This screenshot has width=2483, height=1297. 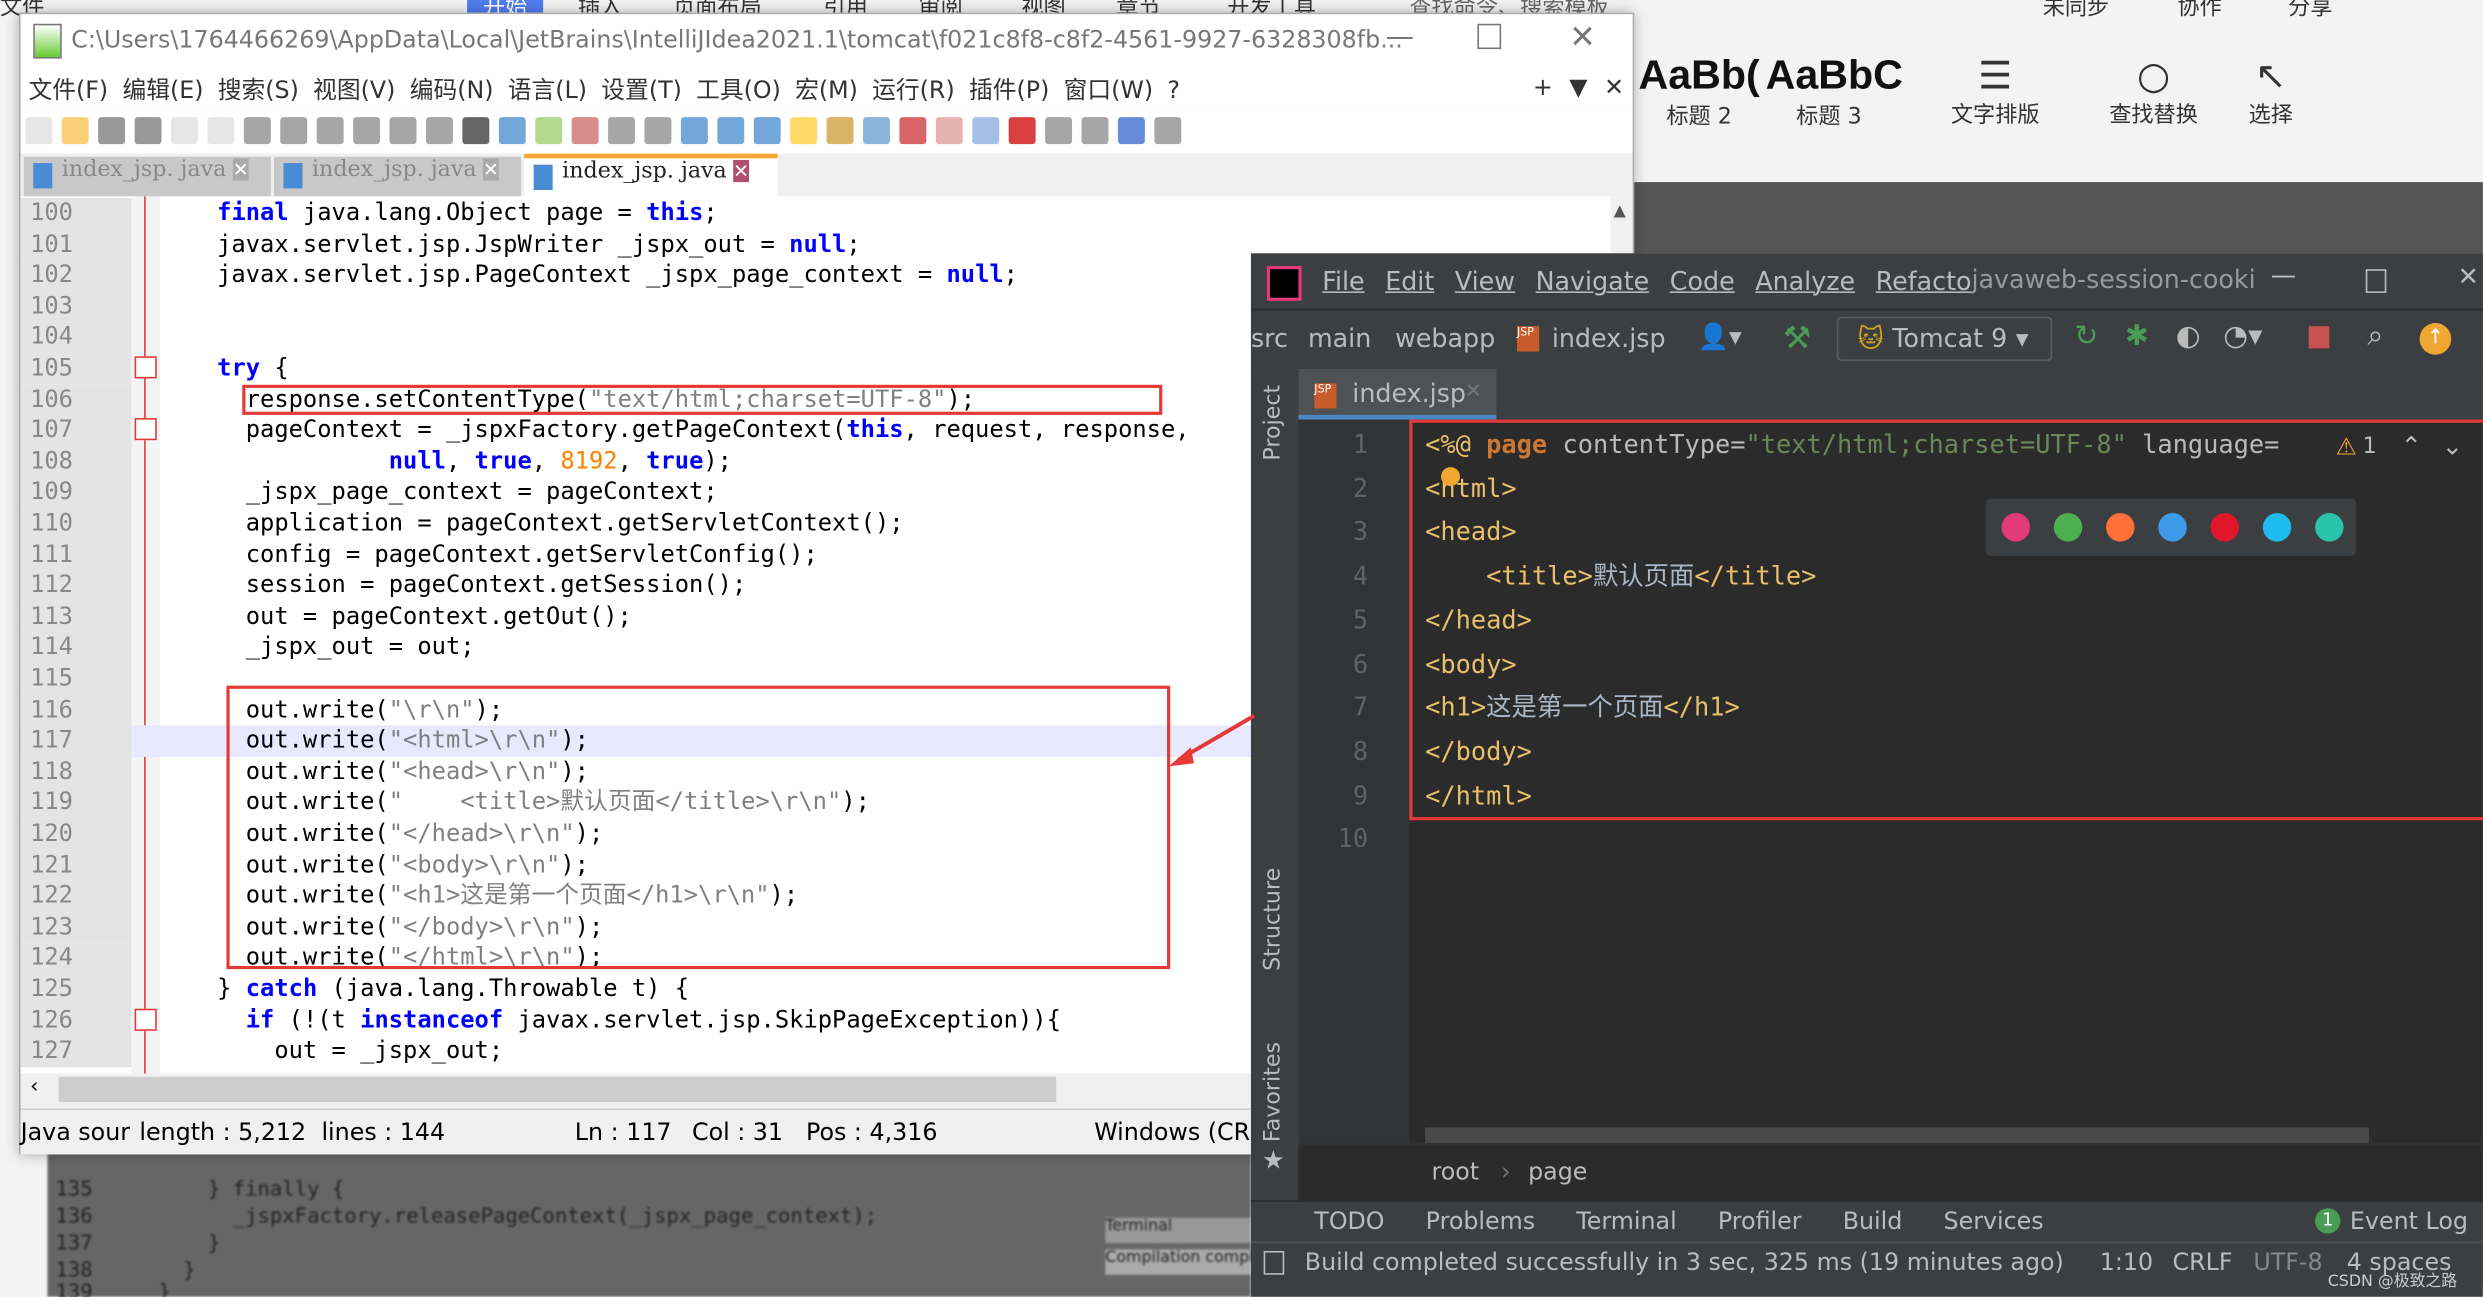 What do you see at coordinates (1995, 92) in the screenshot?
I see `text-layout-button: ☰ 文字排版` at bounding box center [1995, 92].